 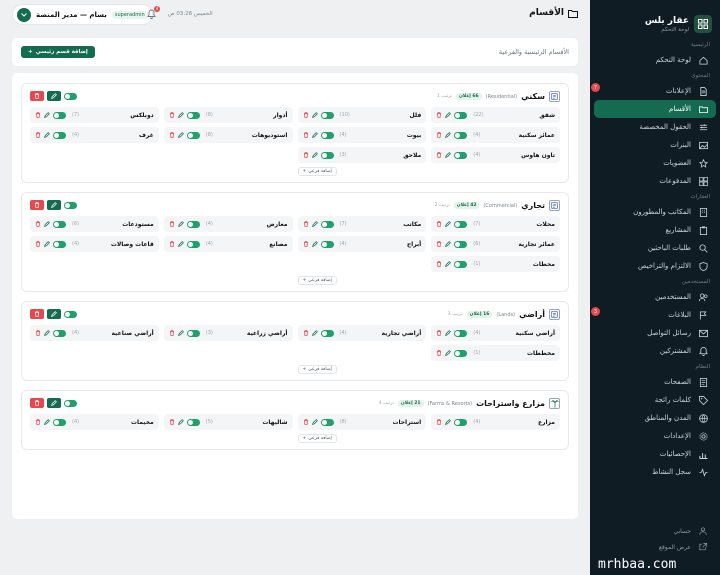 I want to click on subcategory-item: تاون هاوس (4), so click(x=495, y=155).